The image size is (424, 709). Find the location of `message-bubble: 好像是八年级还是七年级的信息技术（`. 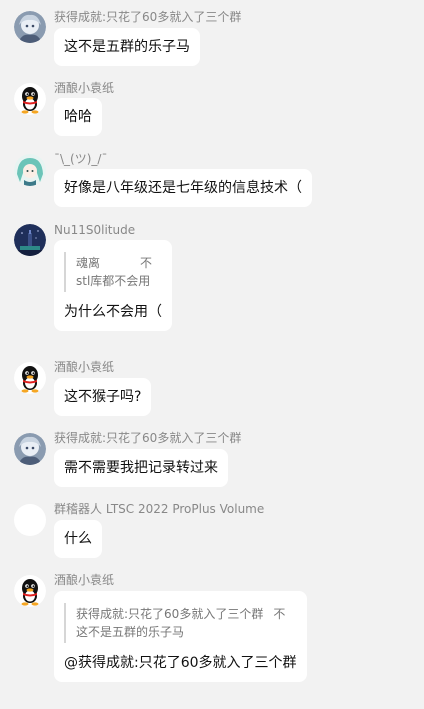

message-bubble: 好像是八年级还是七年级的信息技术（ is located at coordinates (183, 188).